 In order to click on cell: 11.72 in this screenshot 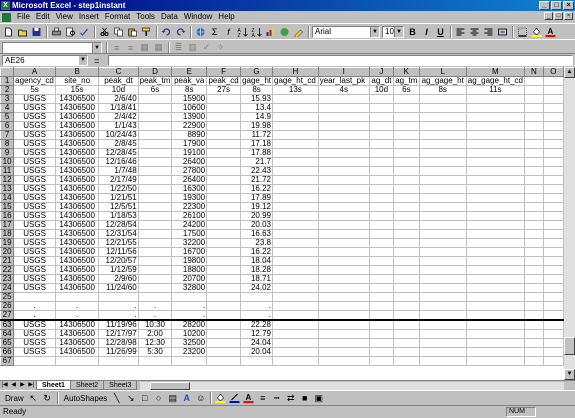, I will do `click(256, 135)`.